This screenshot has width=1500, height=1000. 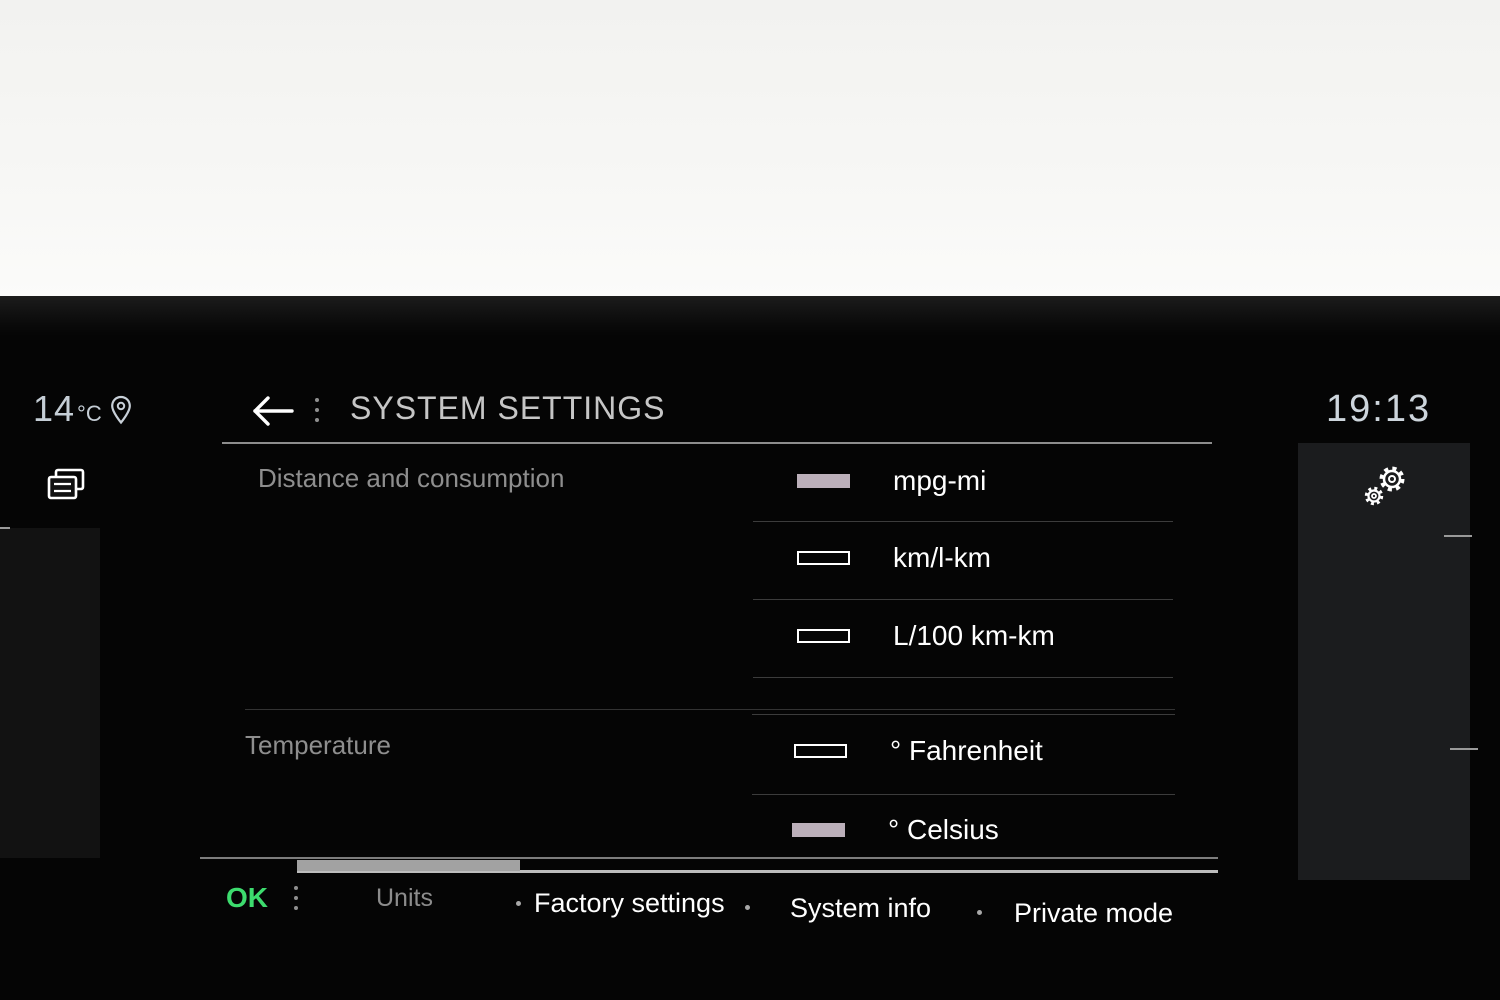 What do you see at coordinates (404, 898) in the screenshot?
I see `tab-units: Units` at bounding box center [404, 898].